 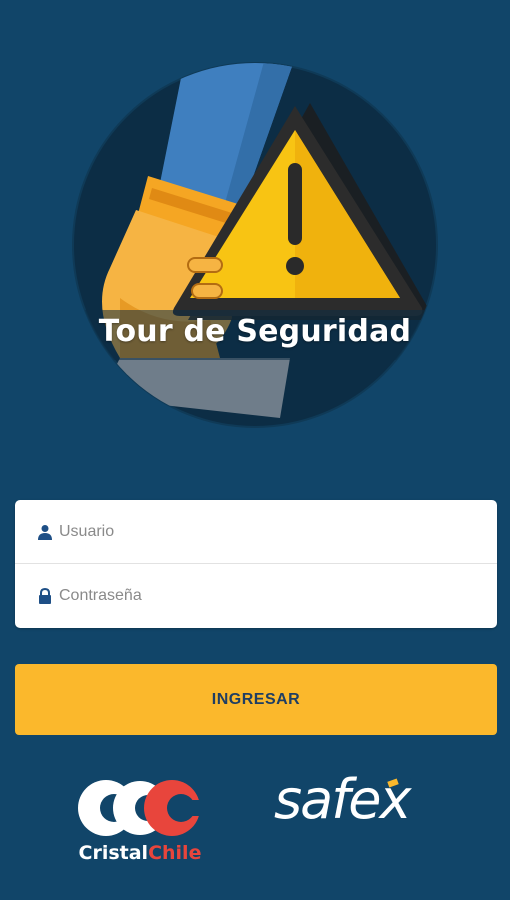 I want to click on lock-icon, so click(x=45, y=595).